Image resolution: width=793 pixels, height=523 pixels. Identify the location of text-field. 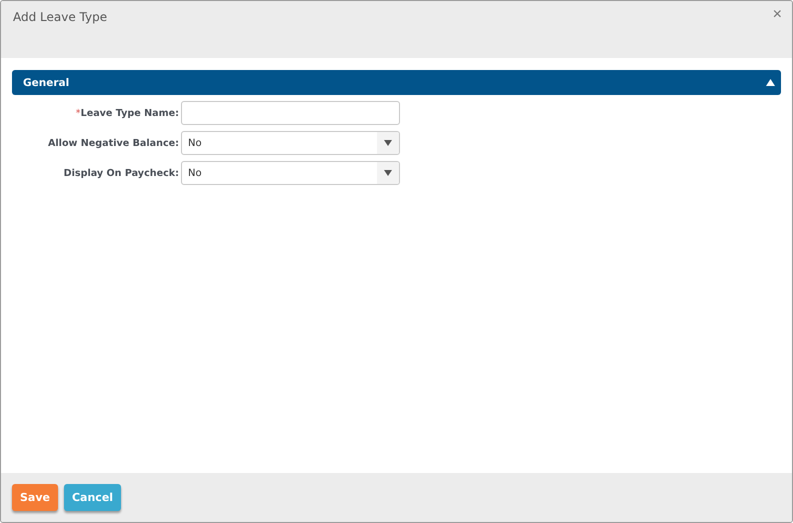
(290, 113).